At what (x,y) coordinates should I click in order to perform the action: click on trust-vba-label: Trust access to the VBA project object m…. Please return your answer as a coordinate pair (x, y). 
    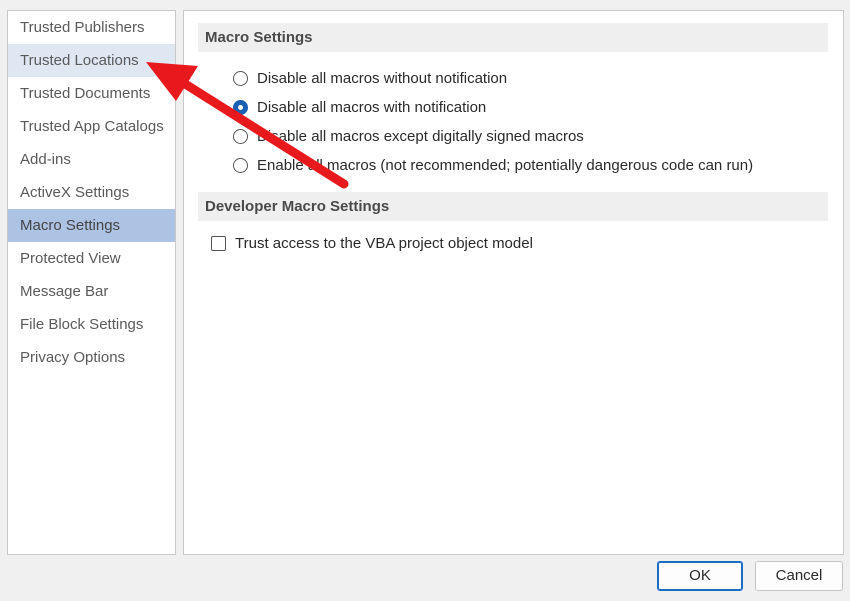
    Looking at the image, I should click on (384, 243).